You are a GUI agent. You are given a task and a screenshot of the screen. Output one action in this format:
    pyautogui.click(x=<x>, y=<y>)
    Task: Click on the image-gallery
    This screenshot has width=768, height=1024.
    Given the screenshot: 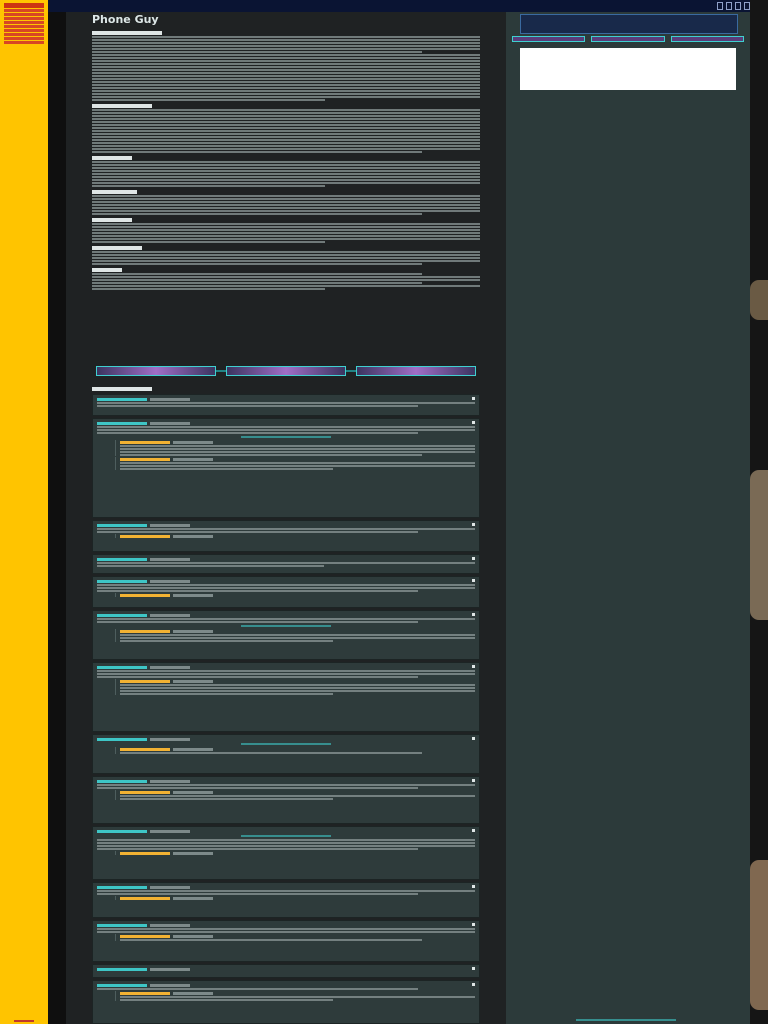 What is the action you would take?
    pyautogui.click(x=286, y=371)
    